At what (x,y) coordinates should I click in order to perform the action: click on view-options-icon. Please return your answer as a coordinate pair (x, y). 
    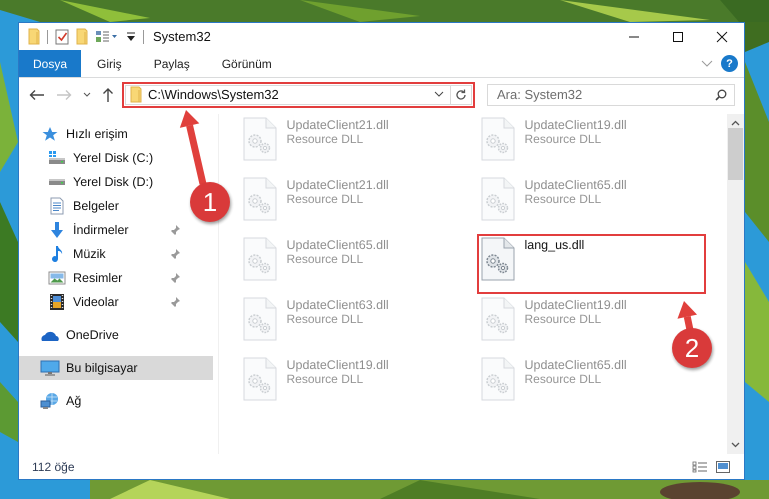
    Looking at the image, I should click on (107, 37).